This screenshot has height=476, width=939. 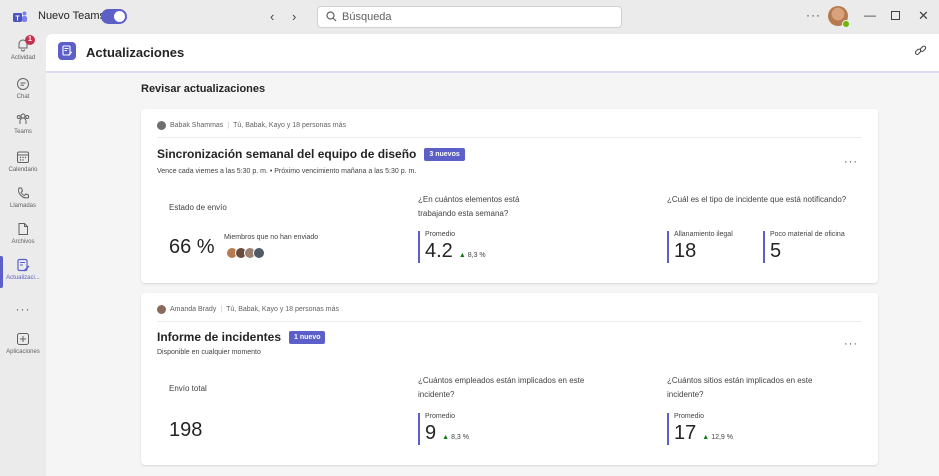 What do you see at coordinates (685, 433) in the screenshot?
I see `stat-value: 17` at bounding box center [685, 433].